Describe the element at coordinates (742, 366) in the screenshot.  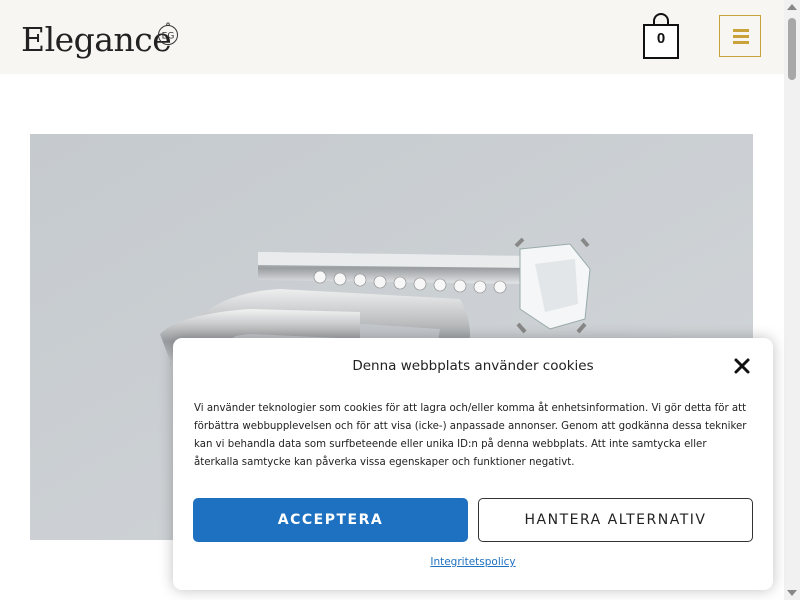
I see `close-icon` at that location.